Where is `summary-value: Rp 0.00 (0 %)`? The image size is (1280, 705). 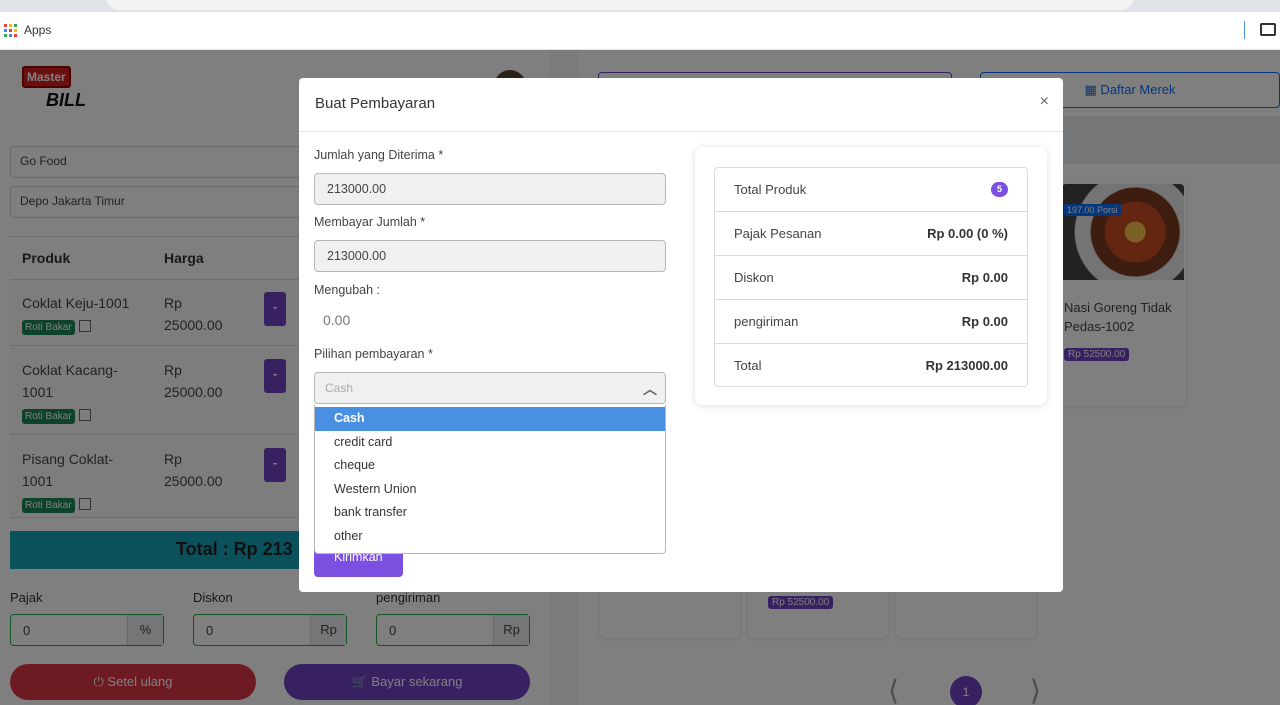 summary-value: Rp 0.00 (0 %) is located at coordinates (967, 233).